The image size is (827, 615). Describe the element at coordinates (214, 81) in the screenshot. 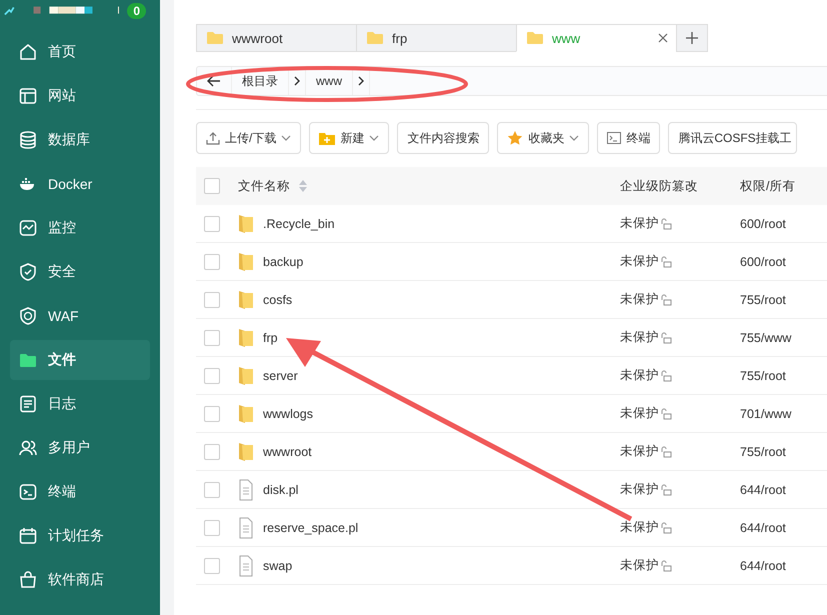

I see `arrow-left-icon` at that location.